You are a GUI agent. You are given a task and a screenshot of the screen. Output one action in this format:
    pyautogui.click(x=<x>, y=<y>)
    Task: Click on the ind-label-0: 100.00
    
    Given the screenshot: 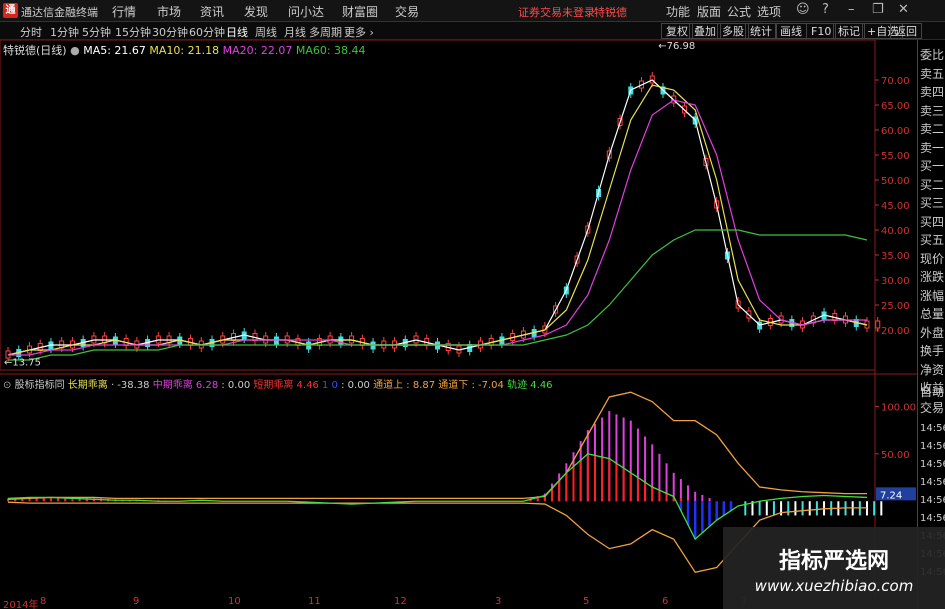 What is the action you would take?
    pyautogui.click(x=898, y=407)
    